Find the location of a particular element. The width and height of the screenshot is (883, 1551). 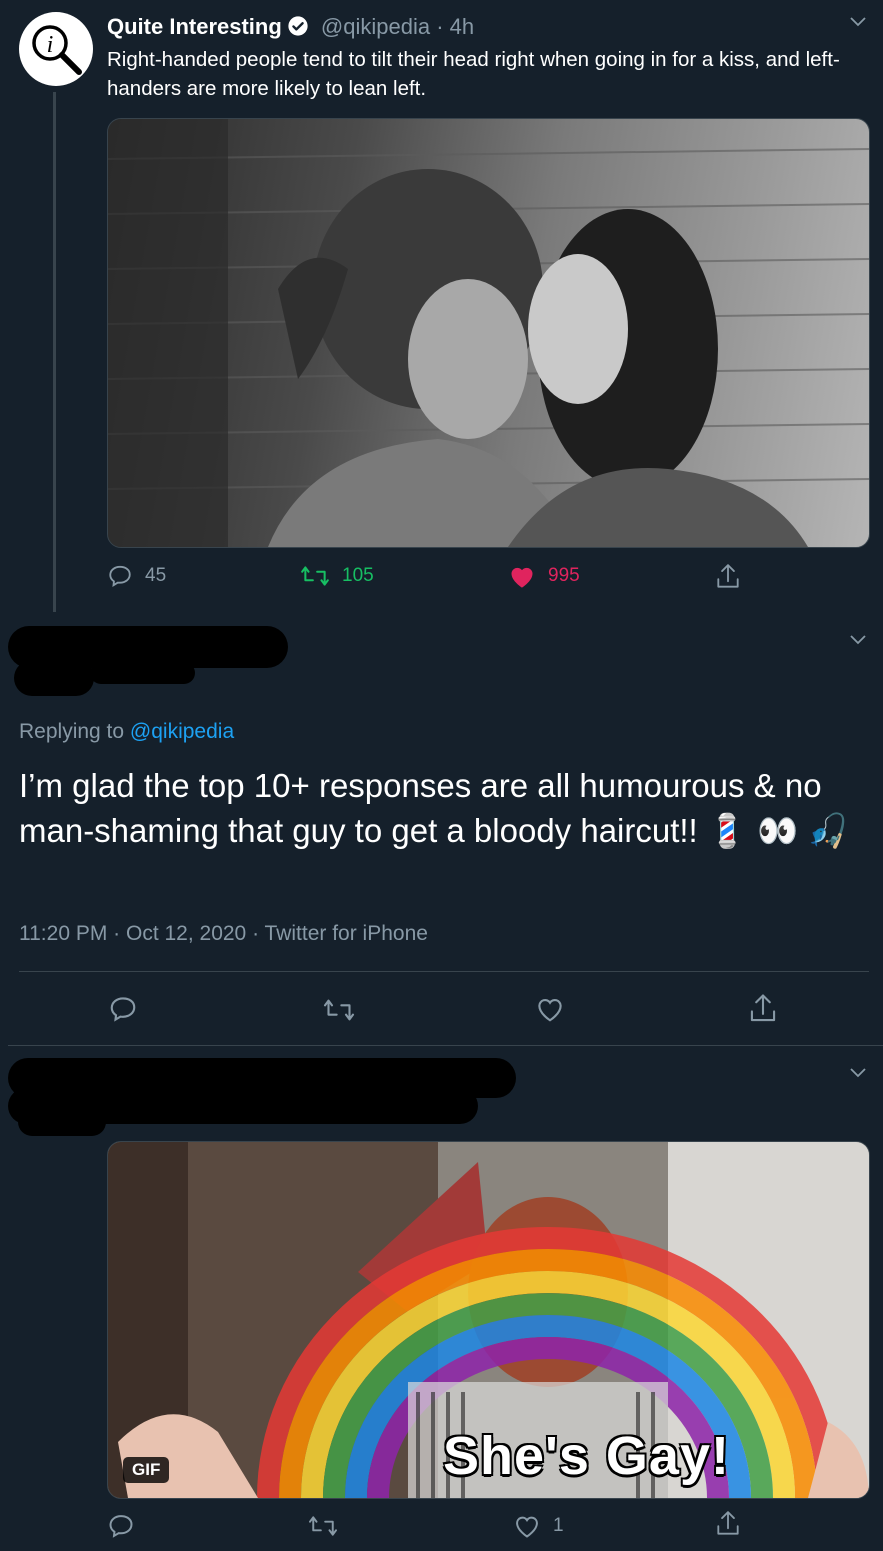

author-avatar: i is located at coordinates (56, 49).